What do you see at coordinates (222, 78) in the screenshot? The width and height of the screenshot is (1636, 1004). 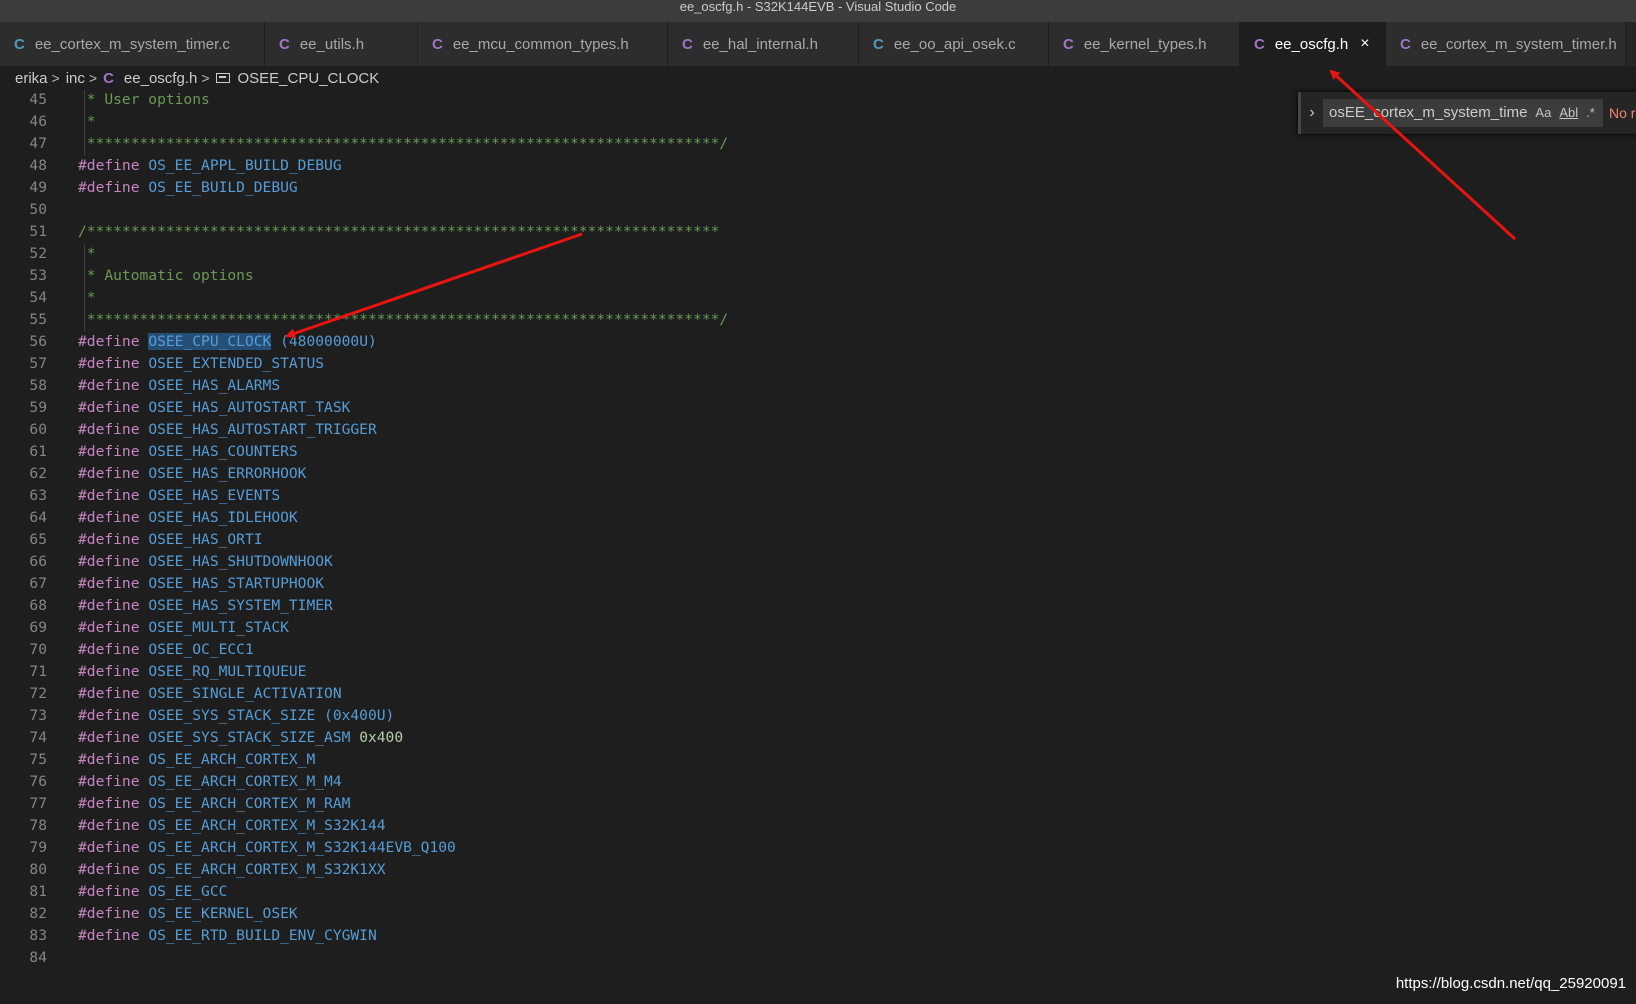 I see `symbol-constant-icon` at bounding box center [222, 78].